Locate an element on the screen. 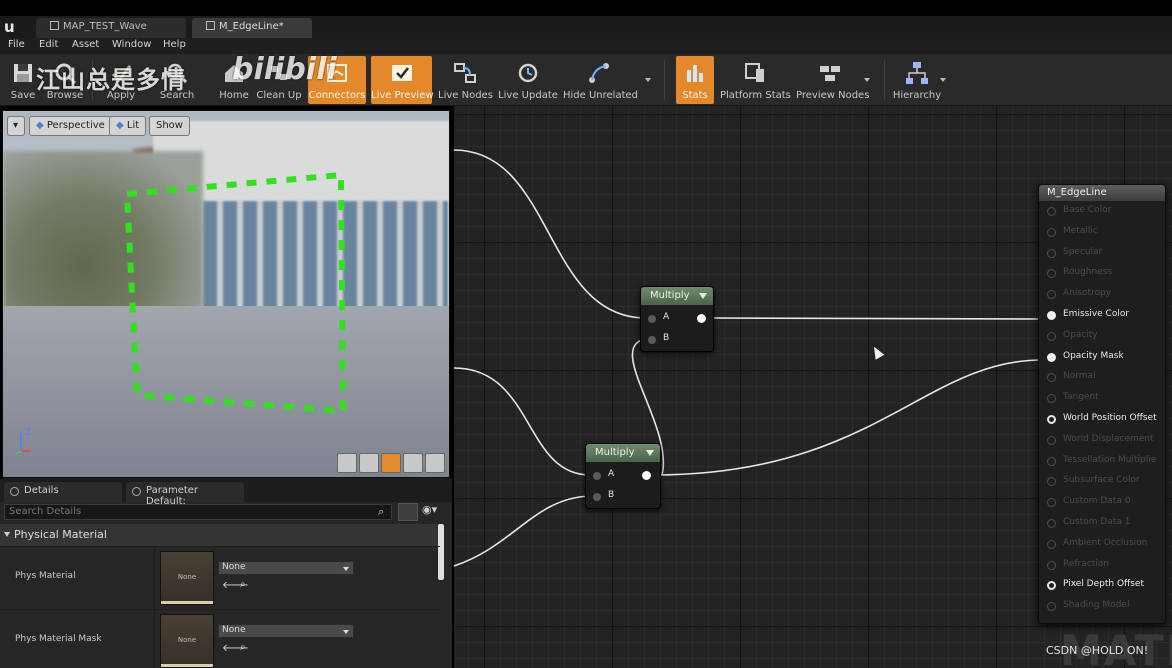  tab-map-test-wave: MAP_TEST_Wave is located at coordinates (111, 28).